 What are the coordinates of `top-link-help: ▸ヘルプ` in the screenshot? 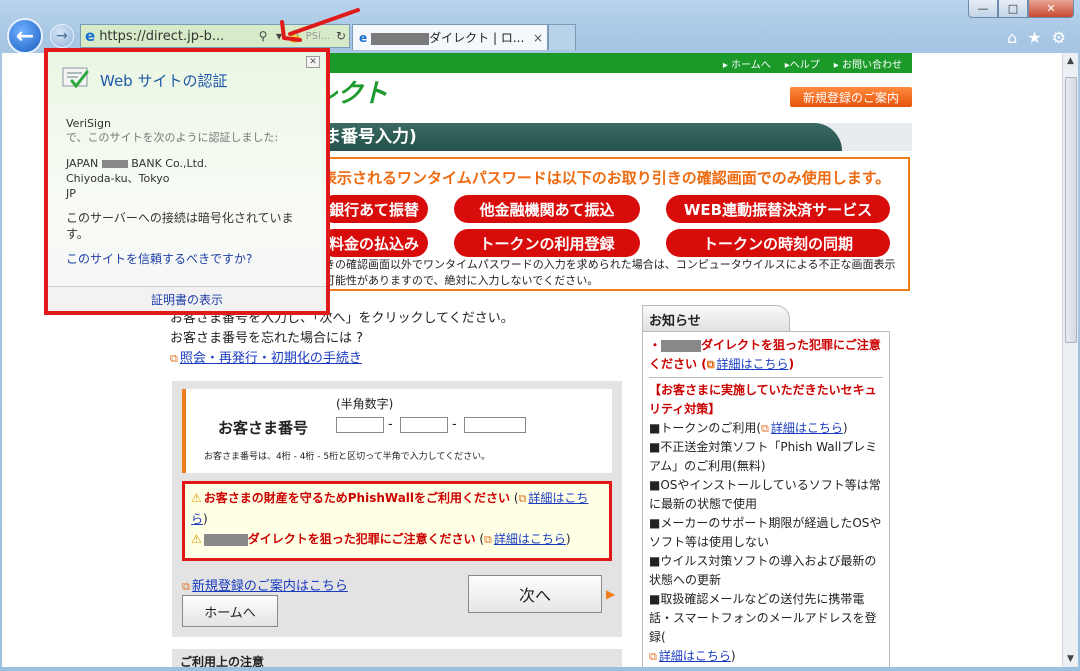 It's located at (802, 63).